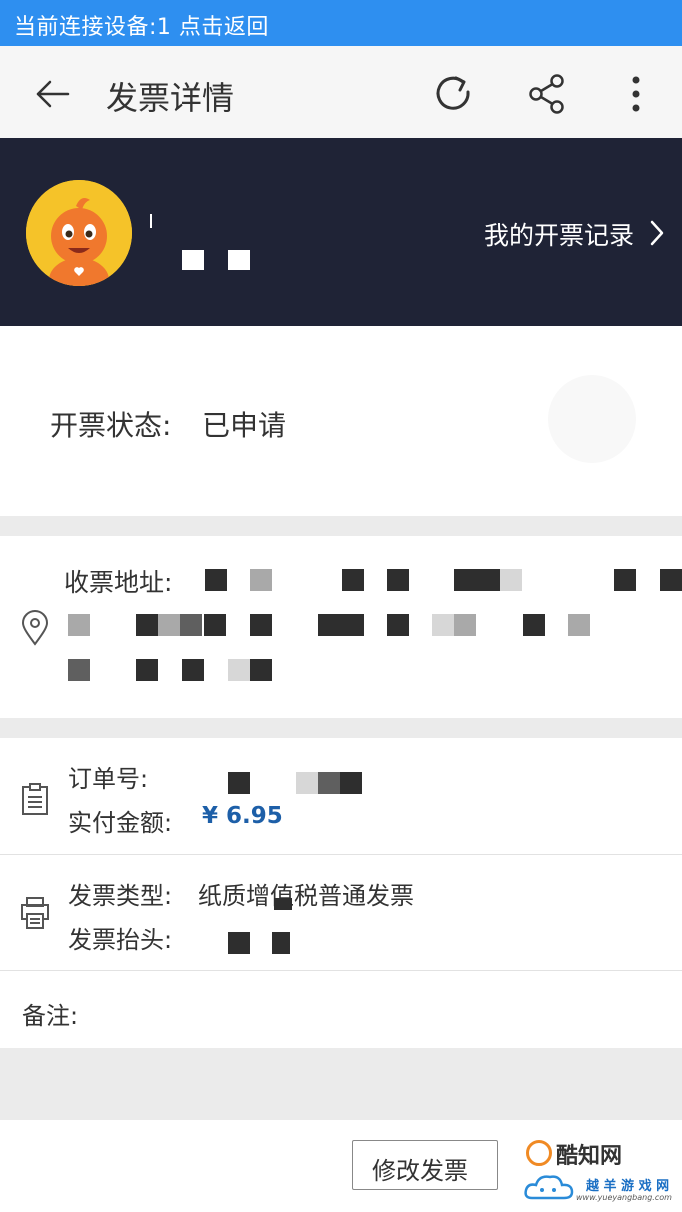  I want to click on invoice-records-link: 我的开票记录, so click(559, 234).